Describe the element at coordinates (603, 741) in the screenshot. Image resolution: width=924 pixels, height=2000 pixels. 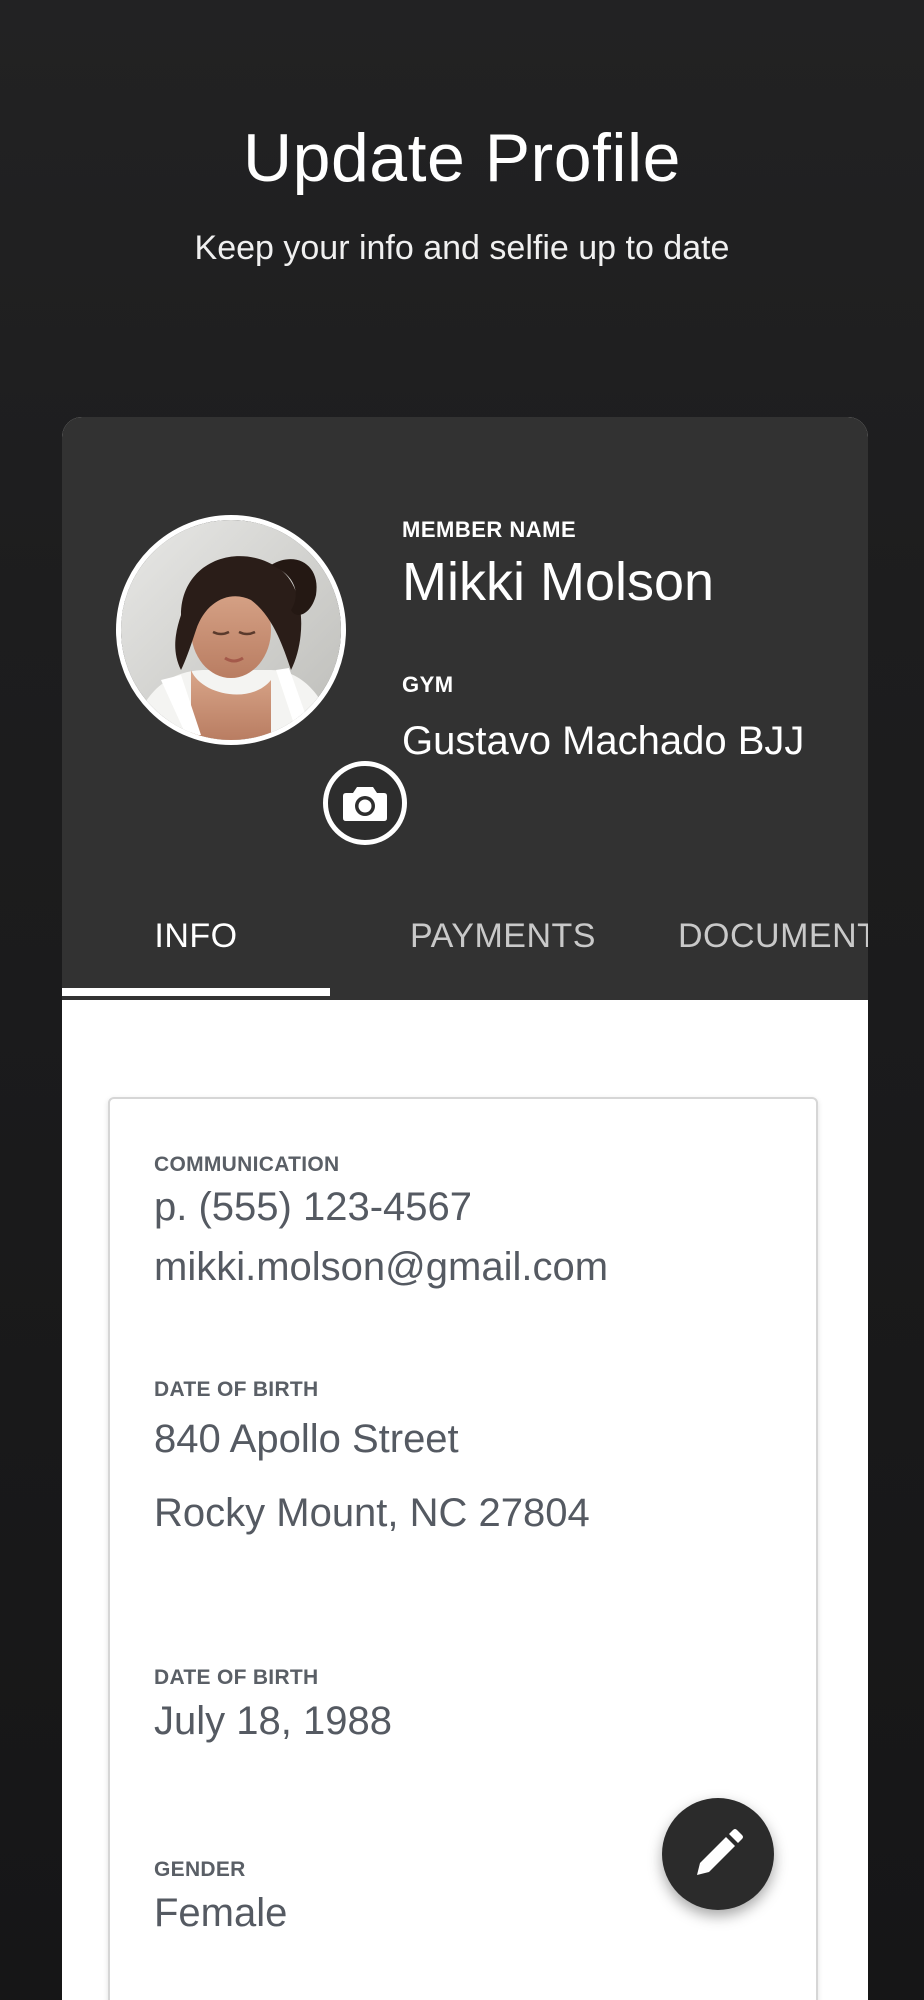
I see `gym-name: Gustavo Machado BJJ` at that location.